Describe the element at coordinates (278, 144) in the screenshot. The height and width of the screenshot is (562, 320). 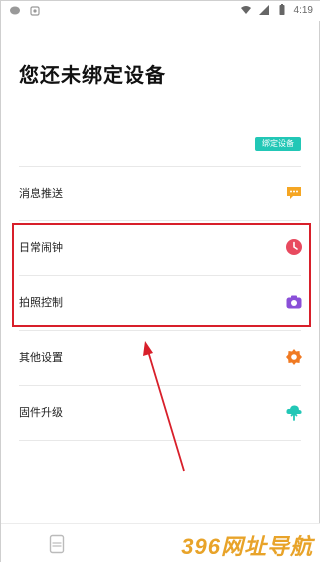
I see `bind-device-button: 绑定设备` at that location.